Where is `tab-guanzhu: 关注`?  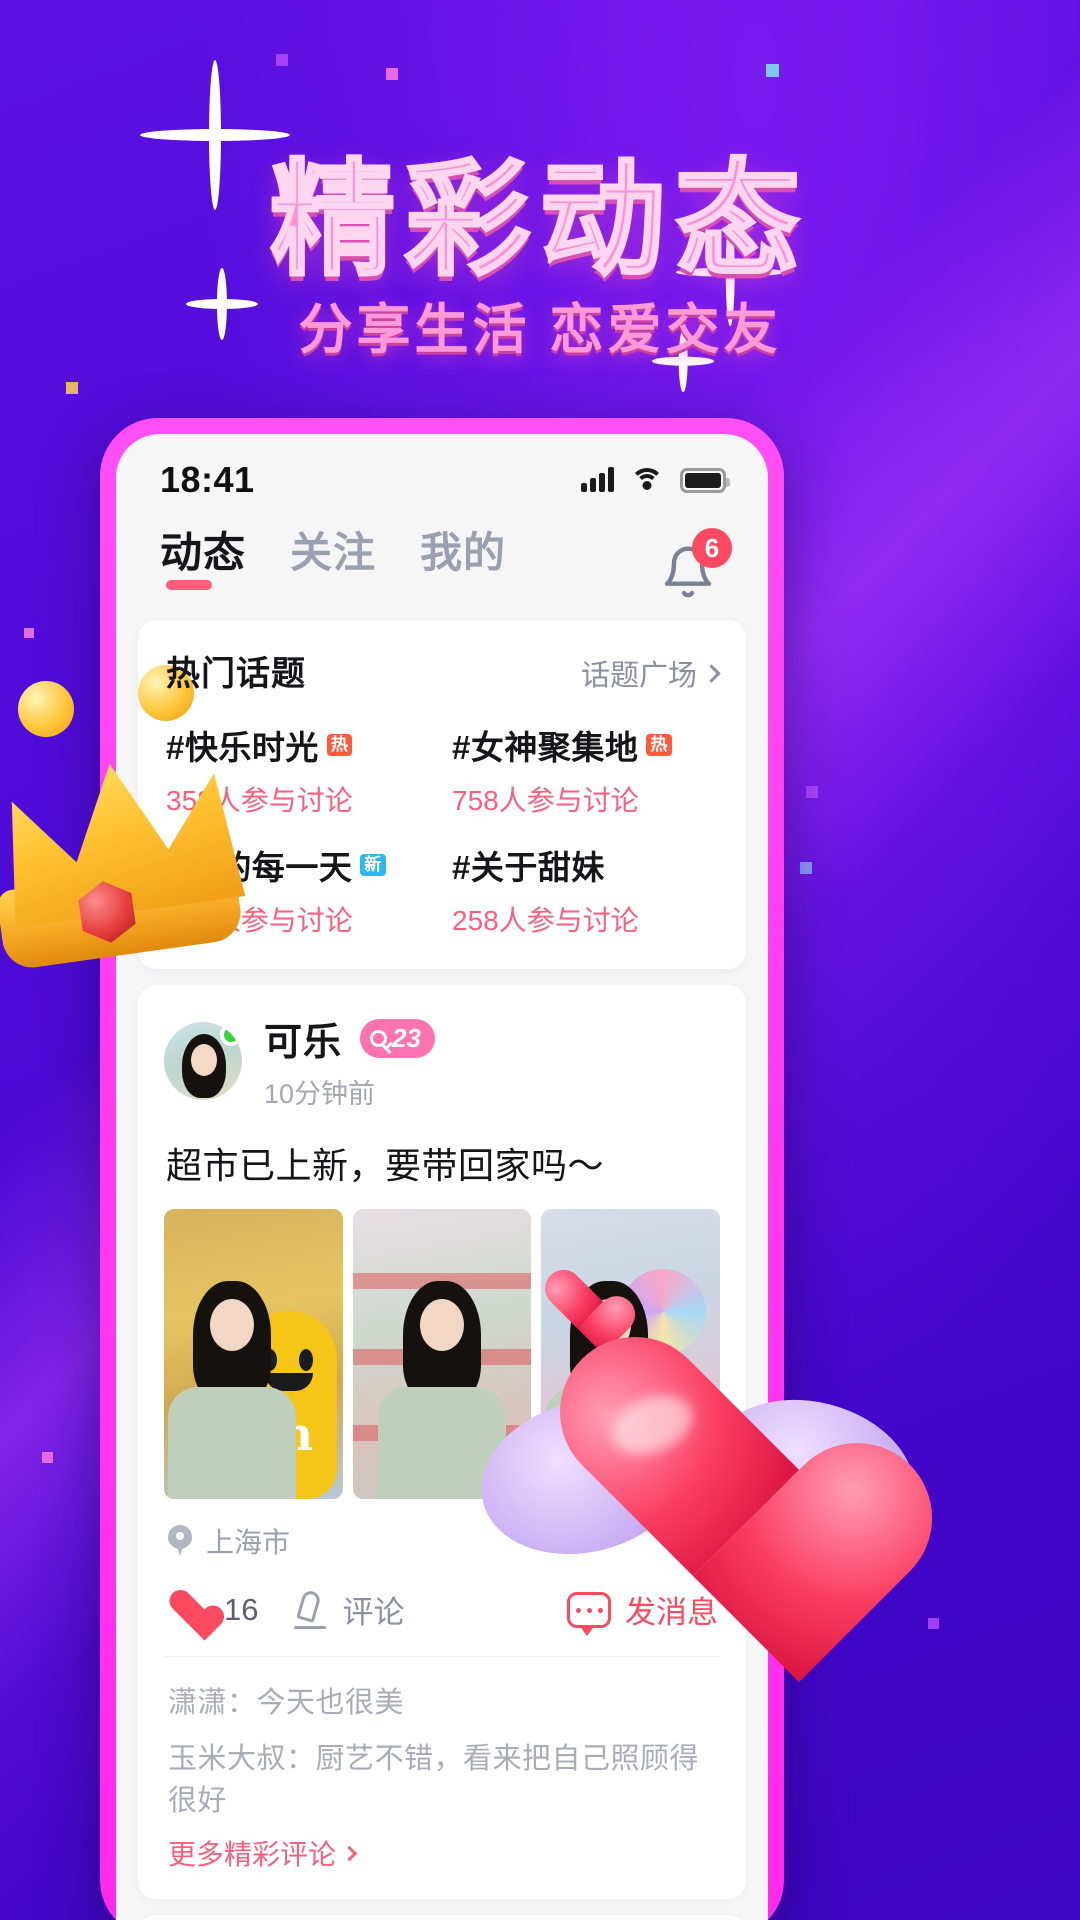
tab-guanzhu: 关注 is located at coordinates (333, 562).